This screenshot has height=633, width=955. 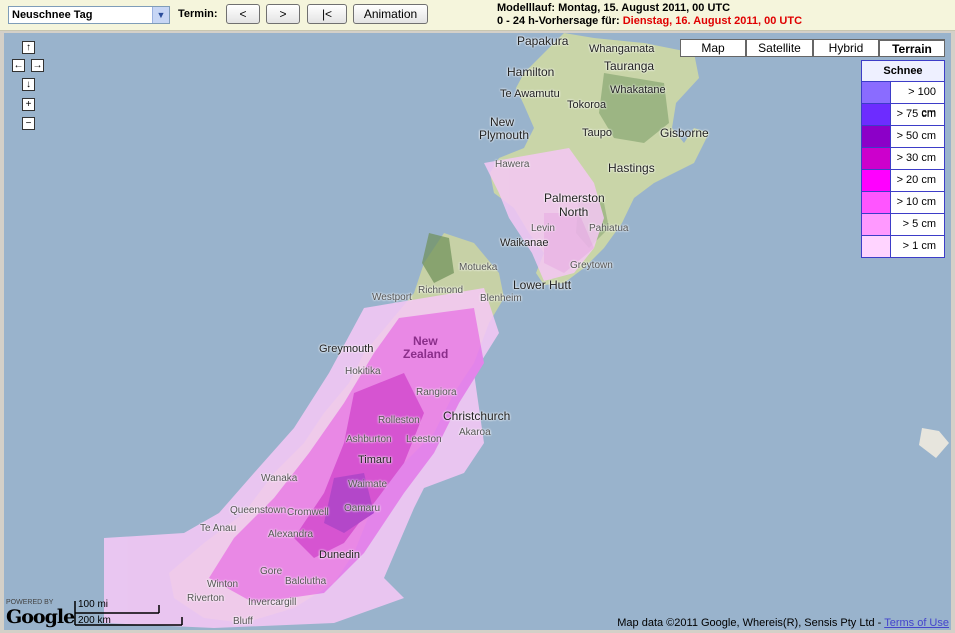 I want to click on chevron-down-icon: ▼, so click(x=160, y=15).